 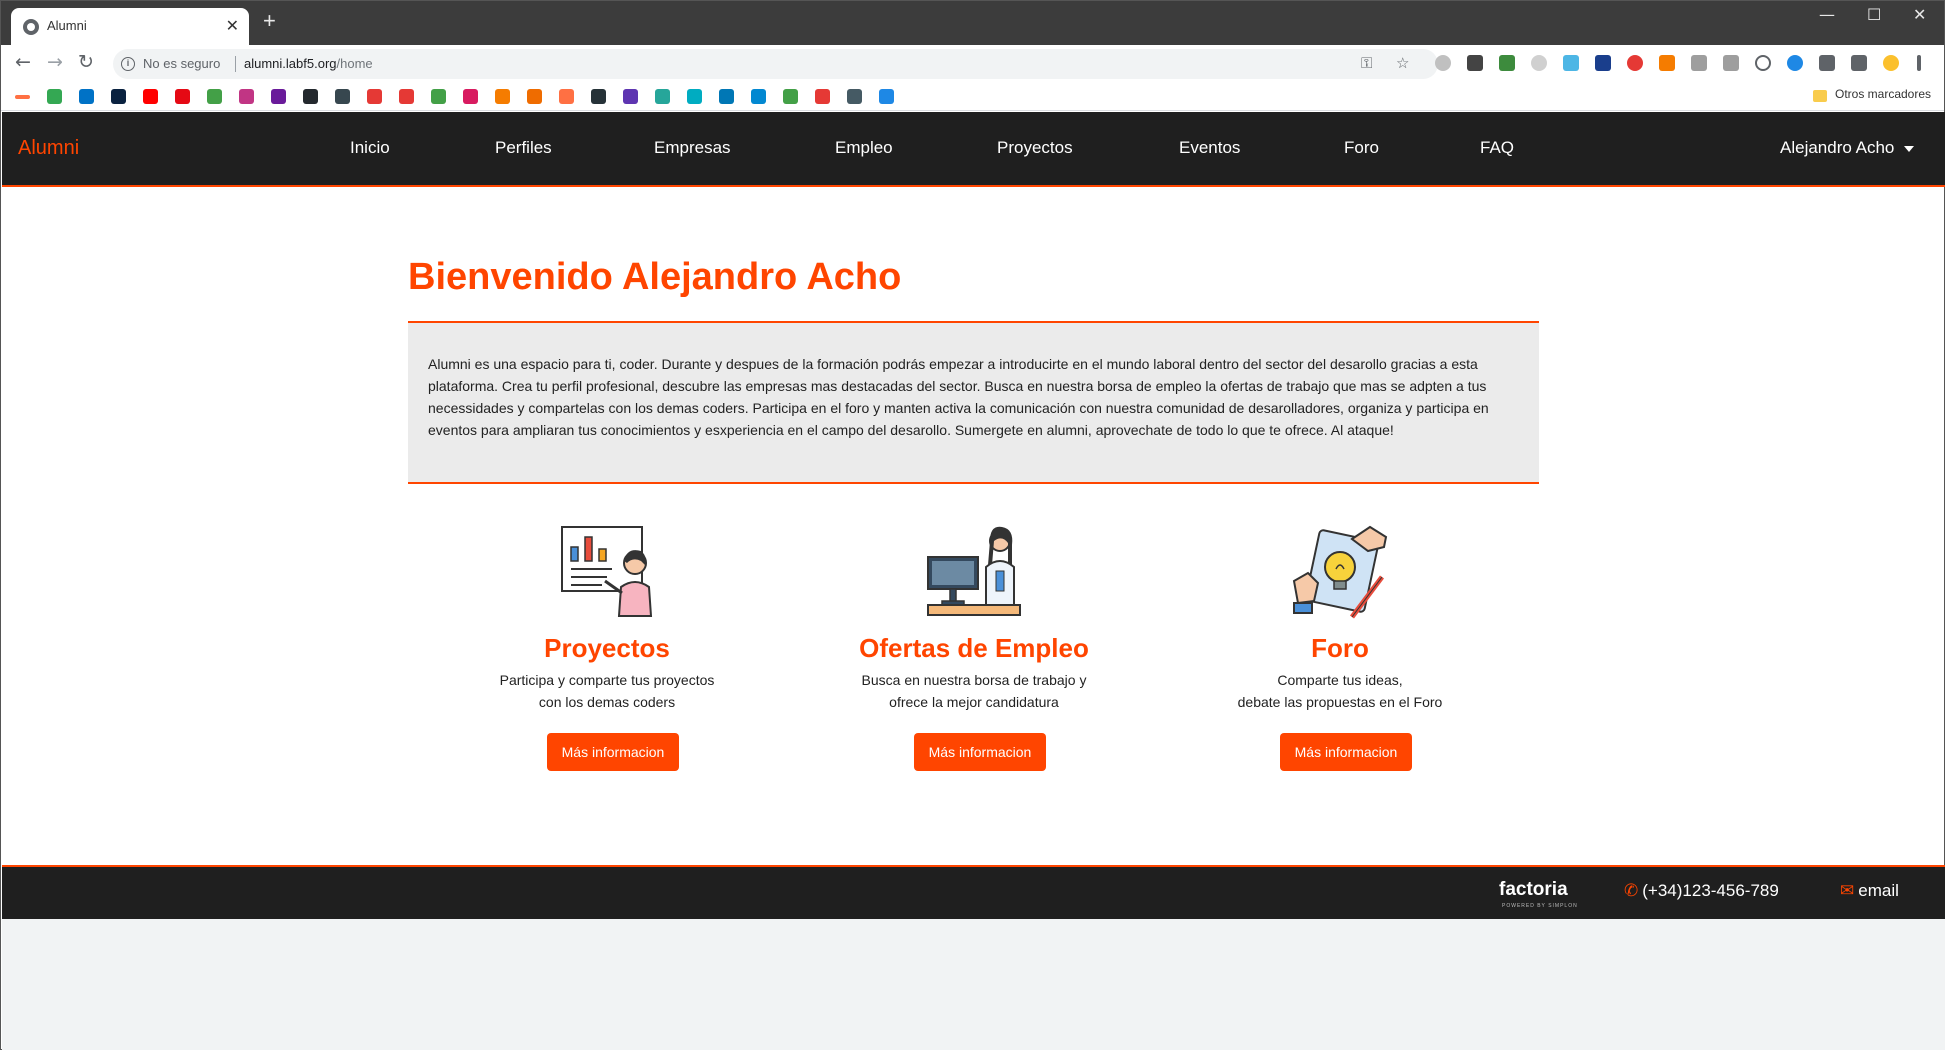 I want to click on card-description-line: Comparte tus ideas,, so click(x=1340, y=680).